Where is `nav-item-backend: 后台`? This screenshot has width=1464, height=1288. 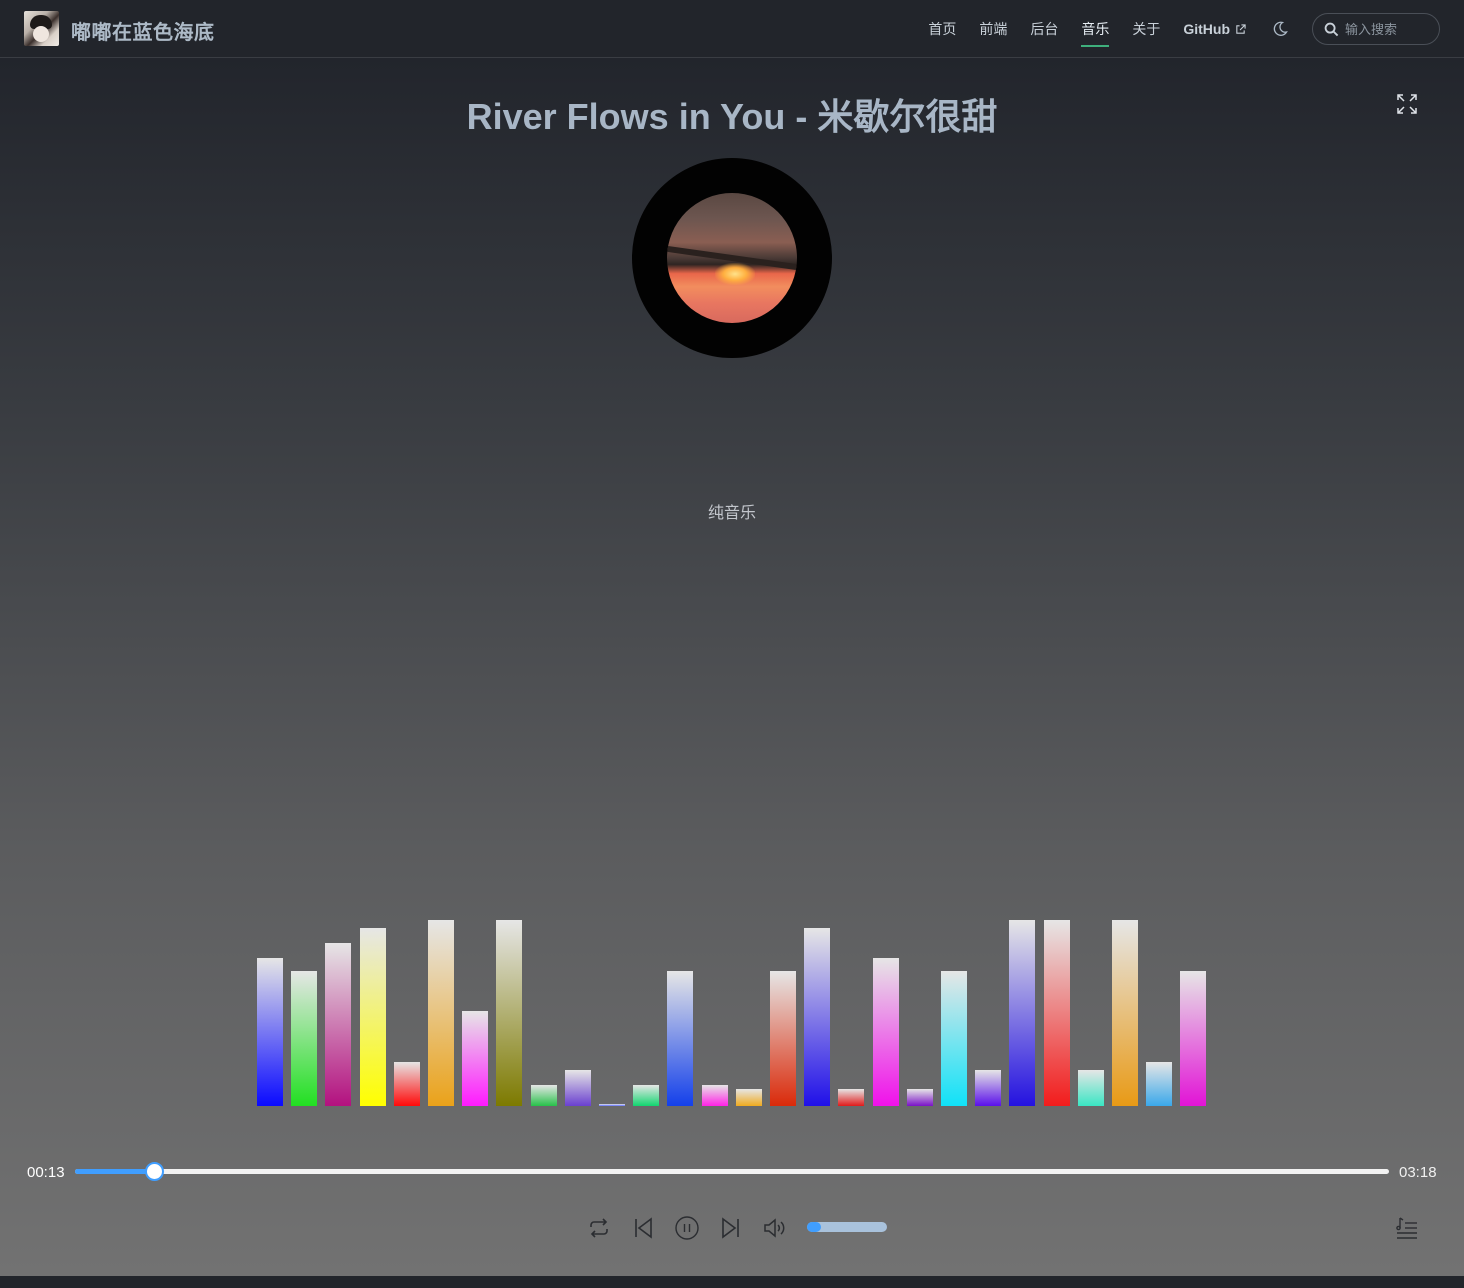 nav-item-backend: 后台 is located at coordinates (1044, 29).